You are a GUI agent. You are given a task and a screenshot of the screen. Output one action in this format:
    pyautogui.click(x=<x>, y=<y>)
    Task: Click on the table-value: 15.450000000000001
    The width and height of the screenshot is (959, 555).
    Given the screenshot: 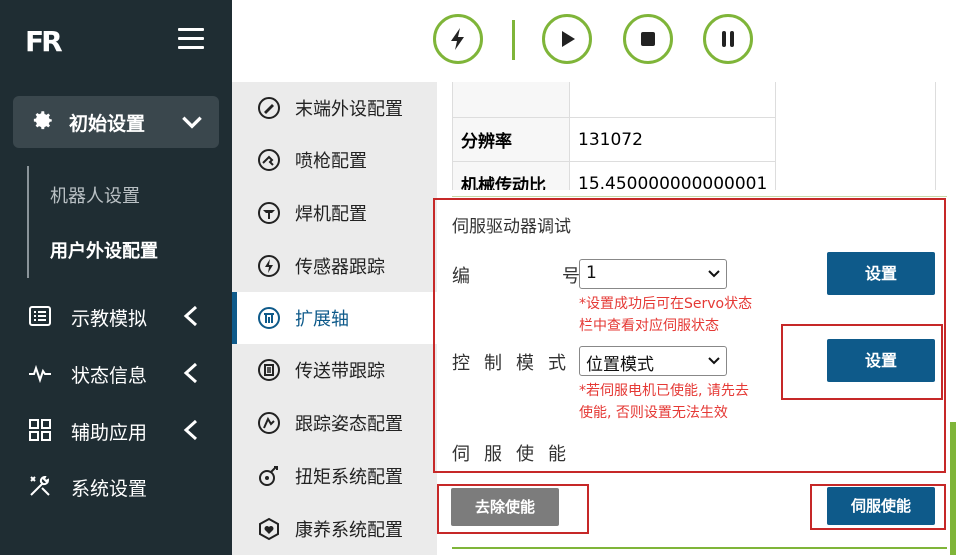 What is the action you would take?
    pyautogui.click(x=672, y=175)
    